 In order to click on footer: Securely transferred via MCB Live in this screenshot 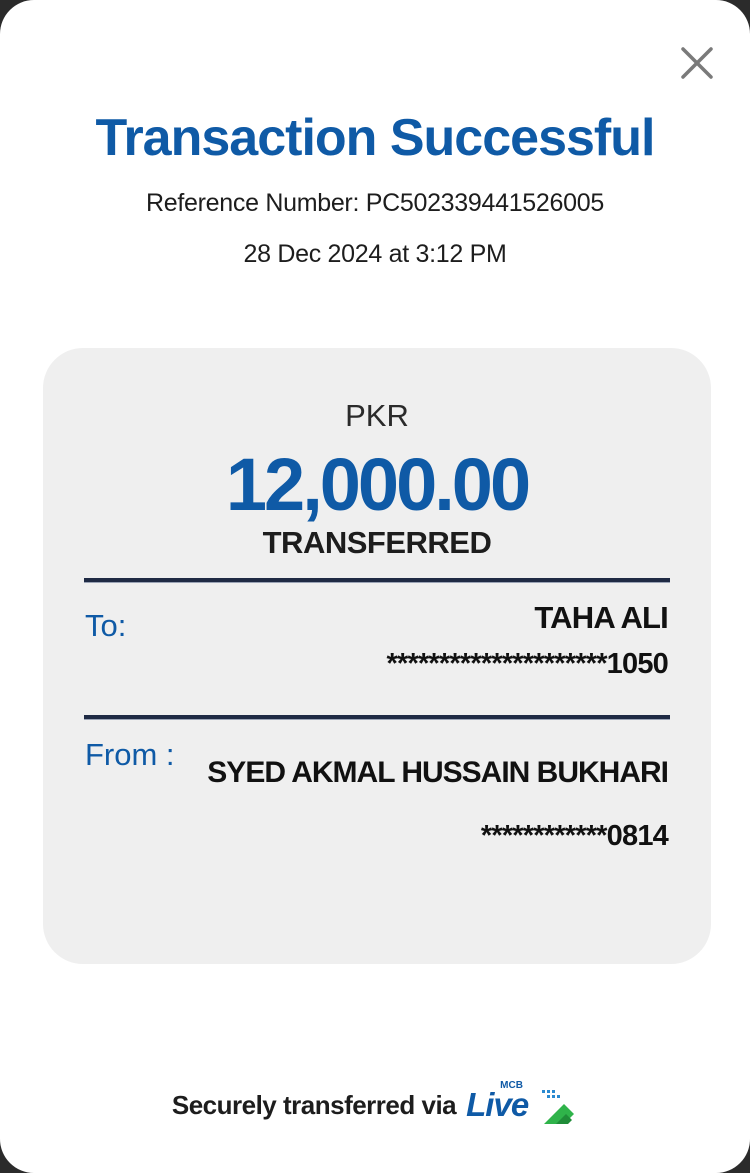, I will do `click(375, 1105)`.